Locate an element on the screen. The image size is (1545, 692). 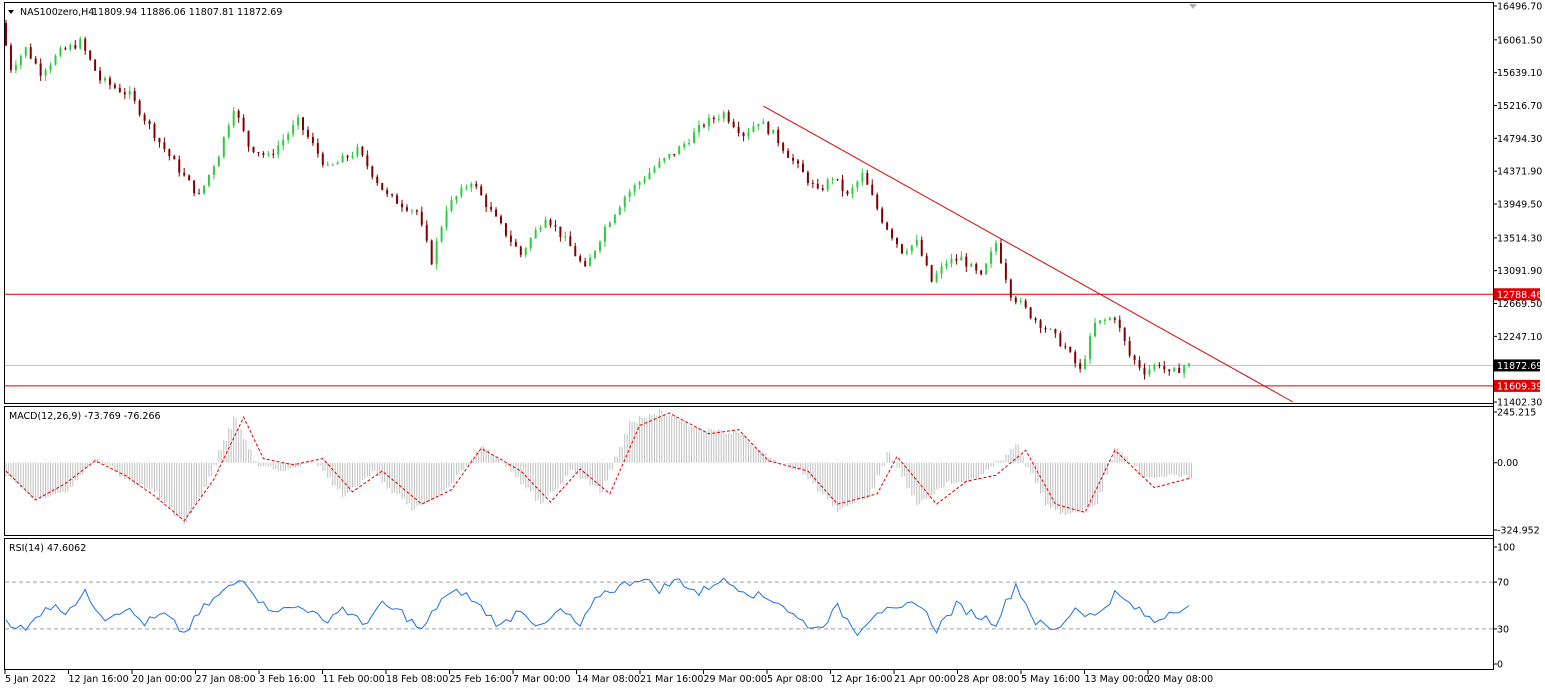
macd-y-ticks: 245.215 0.00 -324.952 is located at coordinates (1516, 472).